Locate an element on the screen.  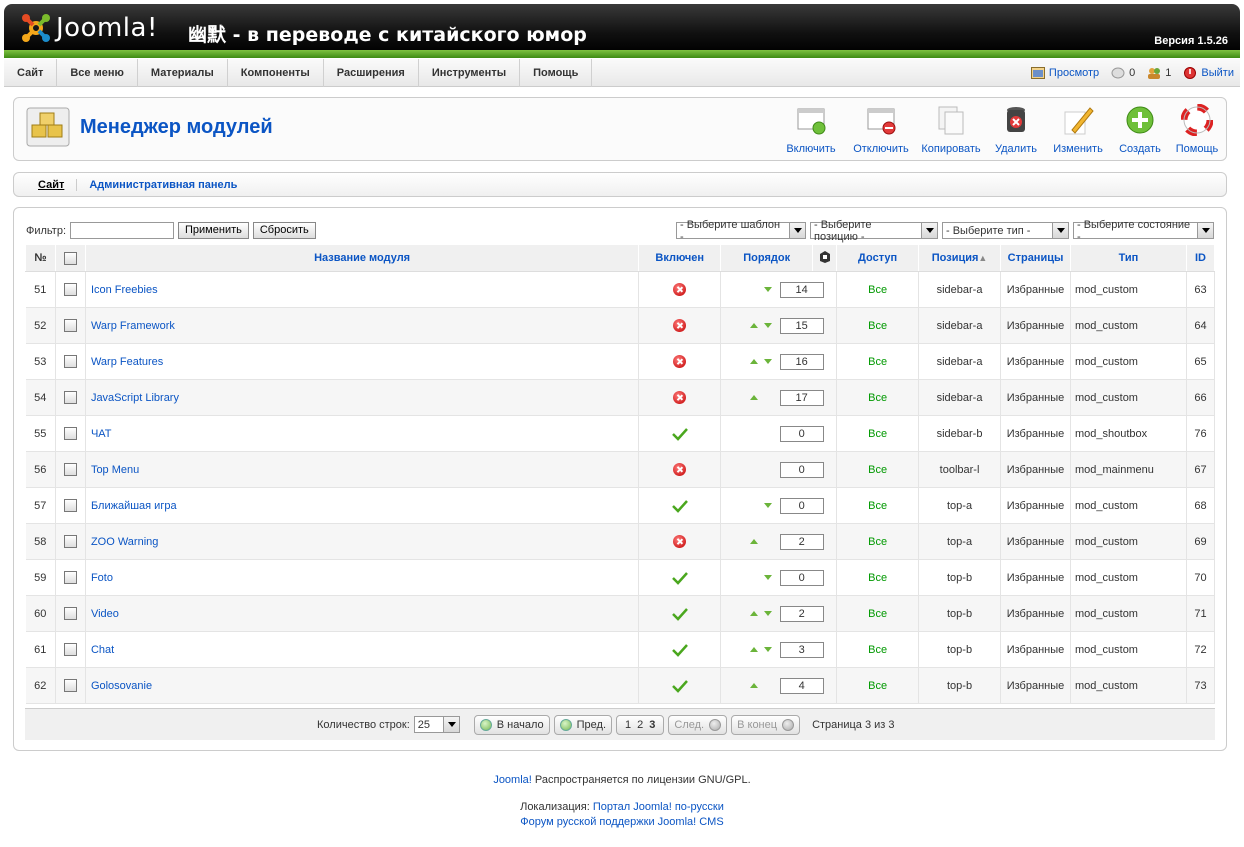
select-all-checkbox is located at coordinates (70, 258).